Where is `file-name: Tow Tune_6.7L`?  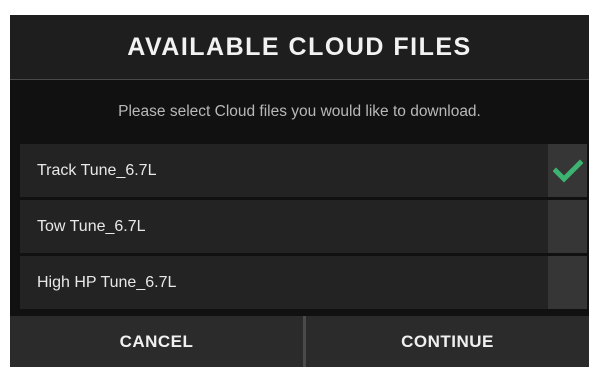
file-name: Tow Tune_6.7L is located at coordinates (91, 226).